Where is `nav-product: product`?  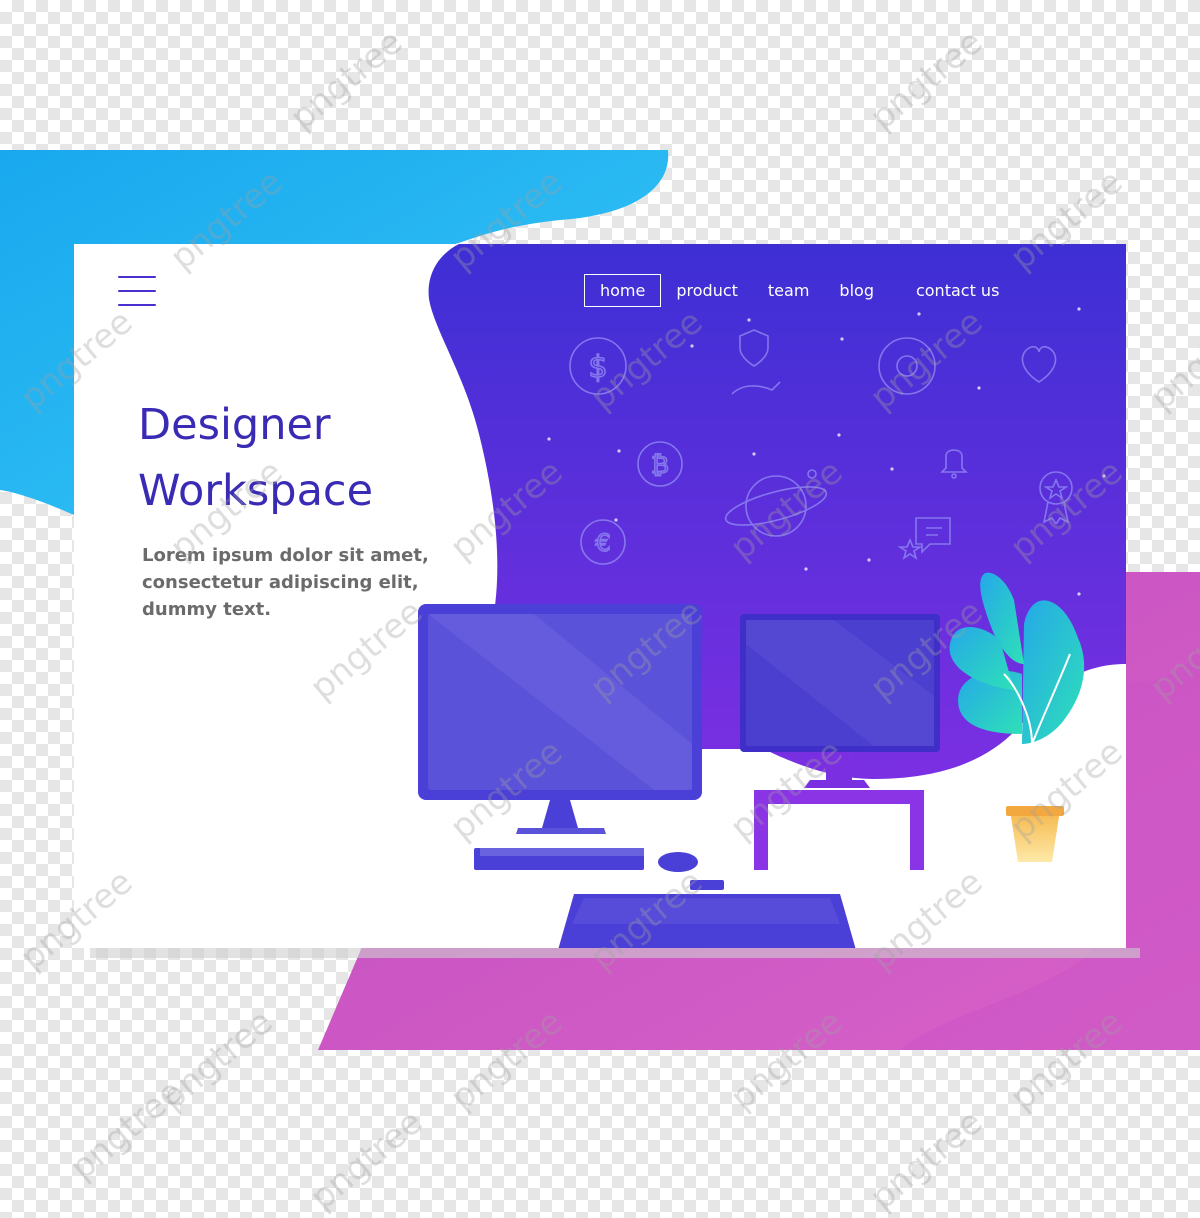
nav-product: product is located at coordinates (707, 290).